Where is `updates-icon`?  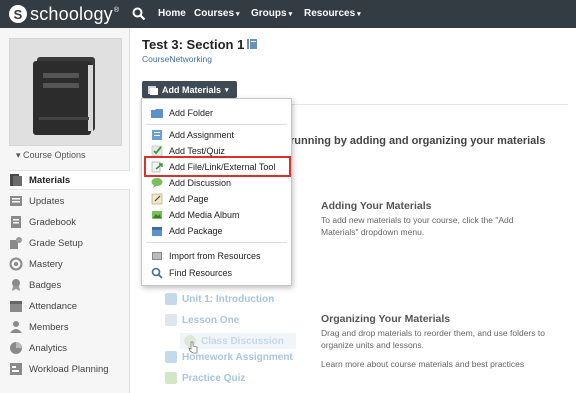 updates-icon is located at coordinates (16, 201).